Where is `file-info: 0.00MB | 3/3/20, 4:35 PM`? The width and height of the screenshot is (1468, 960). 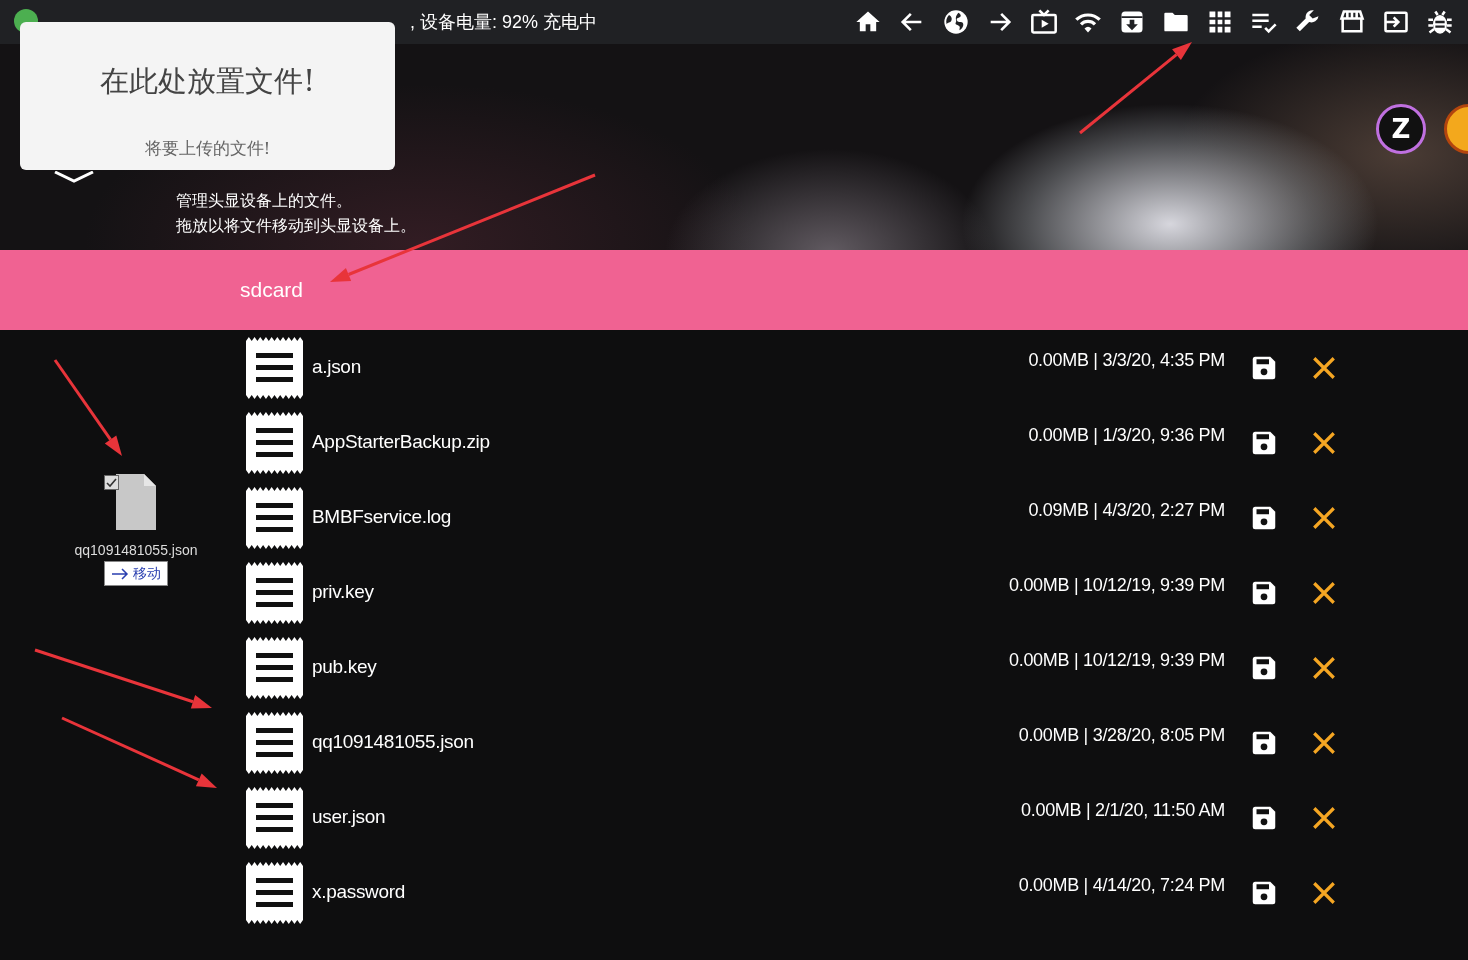 file-info: 0.00MB | 3/3/20, 4:35 PM is located at coordinates (1126, 360).